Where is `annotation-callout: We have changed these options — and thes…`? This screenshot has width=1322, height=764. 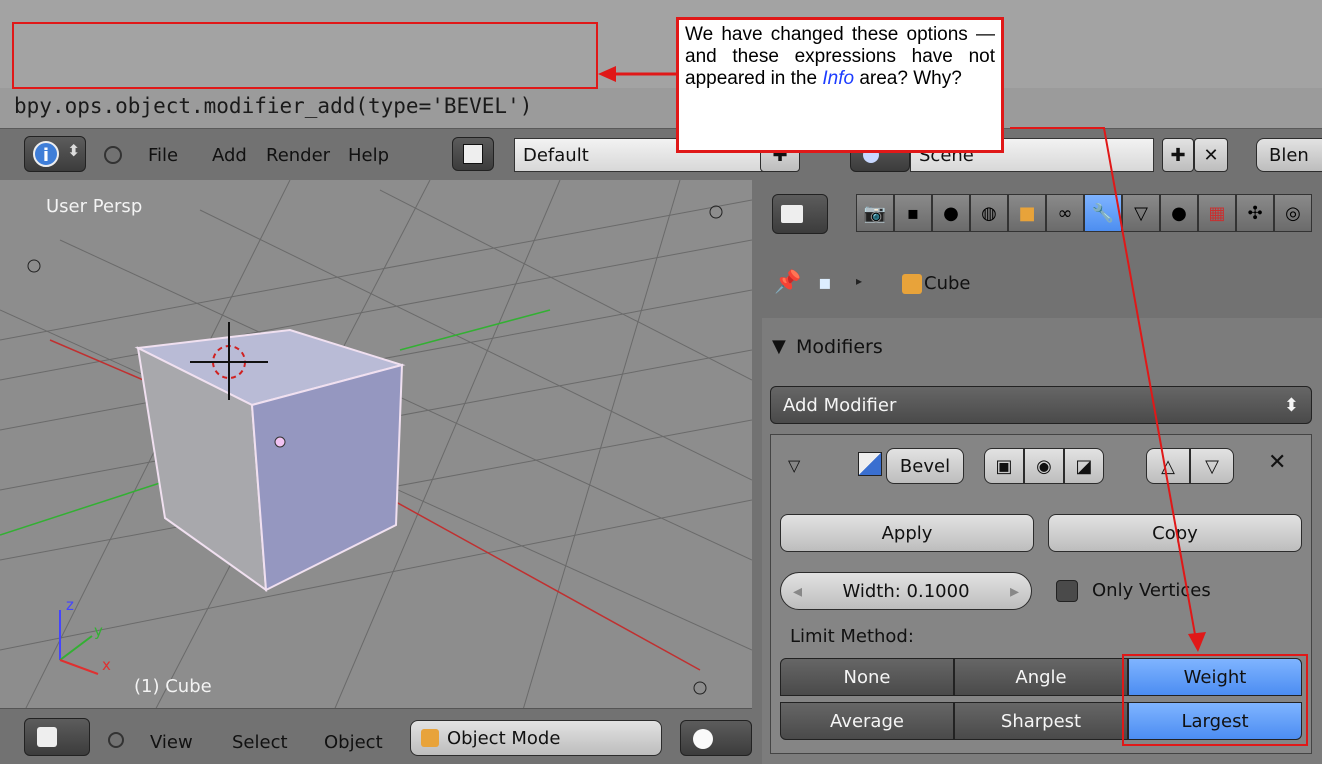 annotation-callout: We have changed these options — and thes… is located at coordinates (840, 85).